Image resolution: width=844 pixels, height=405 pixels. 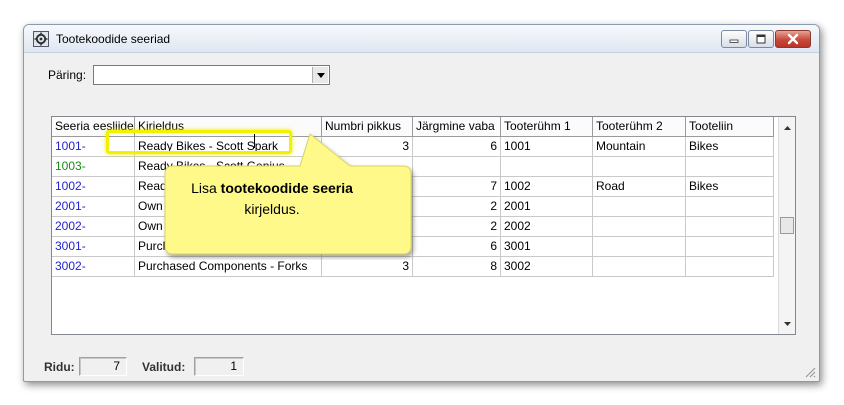 I want to click on cell-group-1: 1001, so click(x=547, y=147).